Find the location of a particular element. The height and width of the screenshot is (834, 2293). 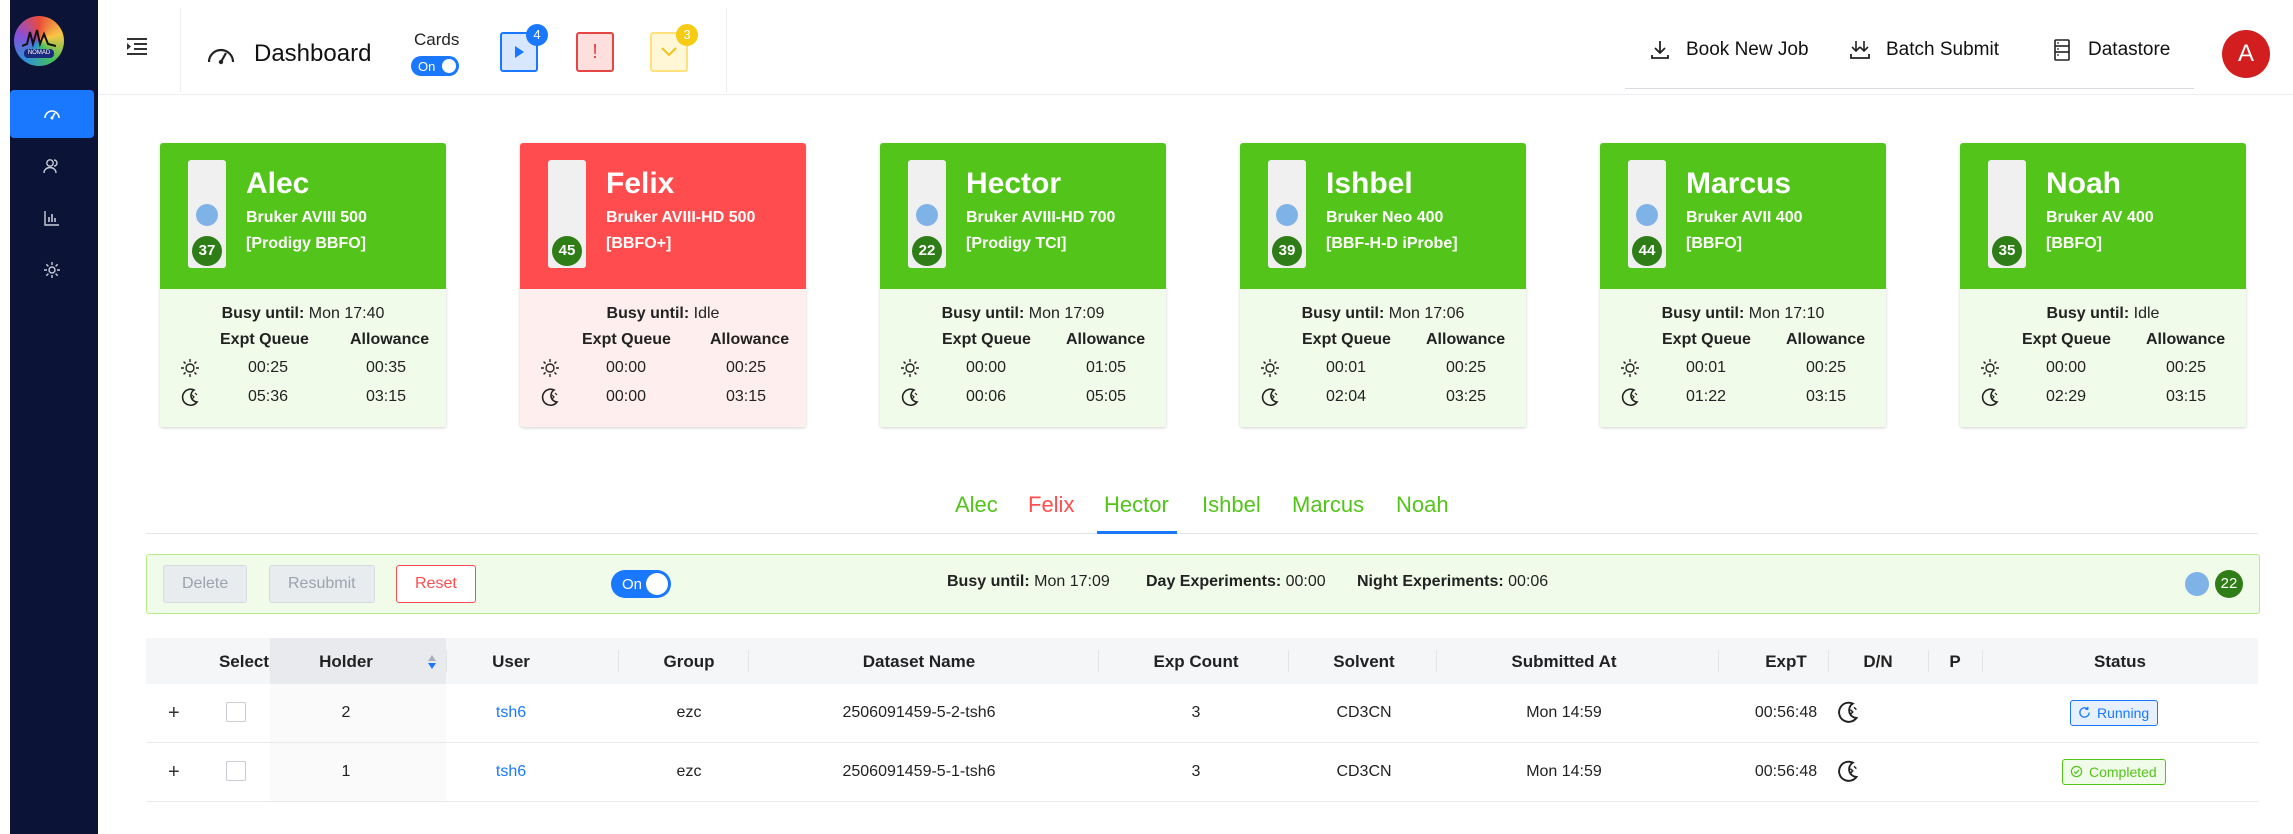

check-circle-icon is located at coordinates (2076, 771).